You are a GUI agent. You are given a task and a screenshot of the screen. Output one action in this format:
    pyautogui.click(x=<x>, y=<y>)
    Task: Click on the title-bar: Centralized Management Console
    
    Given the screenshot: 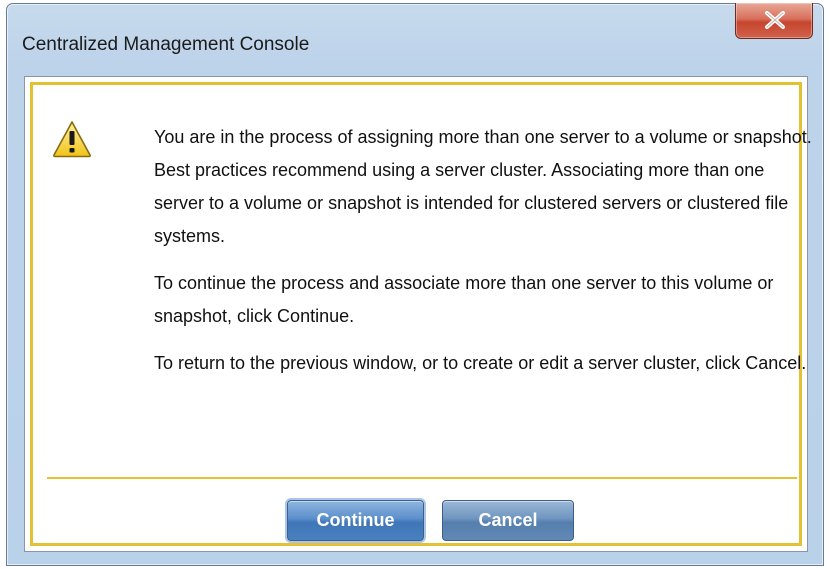 What is the action you would take?
    pyautogui.click(x=415, y=43)
    